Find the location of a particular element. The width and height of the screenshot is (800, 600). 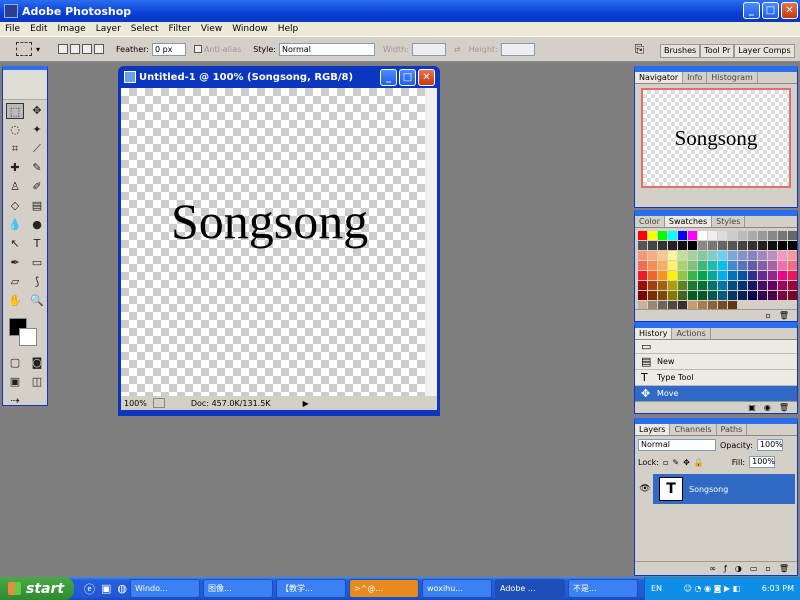

full-screen-mode-icon: ◫ is located at coordinates (37, 382).